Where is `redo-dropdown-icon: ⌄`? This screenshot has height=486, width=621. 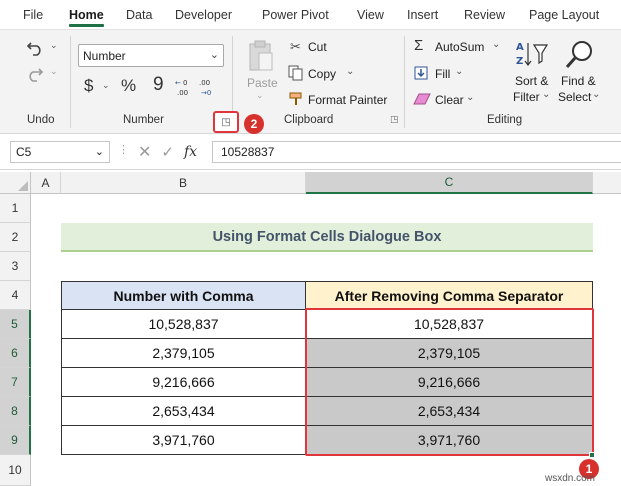 redo-dropdown-icon: ⌄ is located at coordinates (54, 71).